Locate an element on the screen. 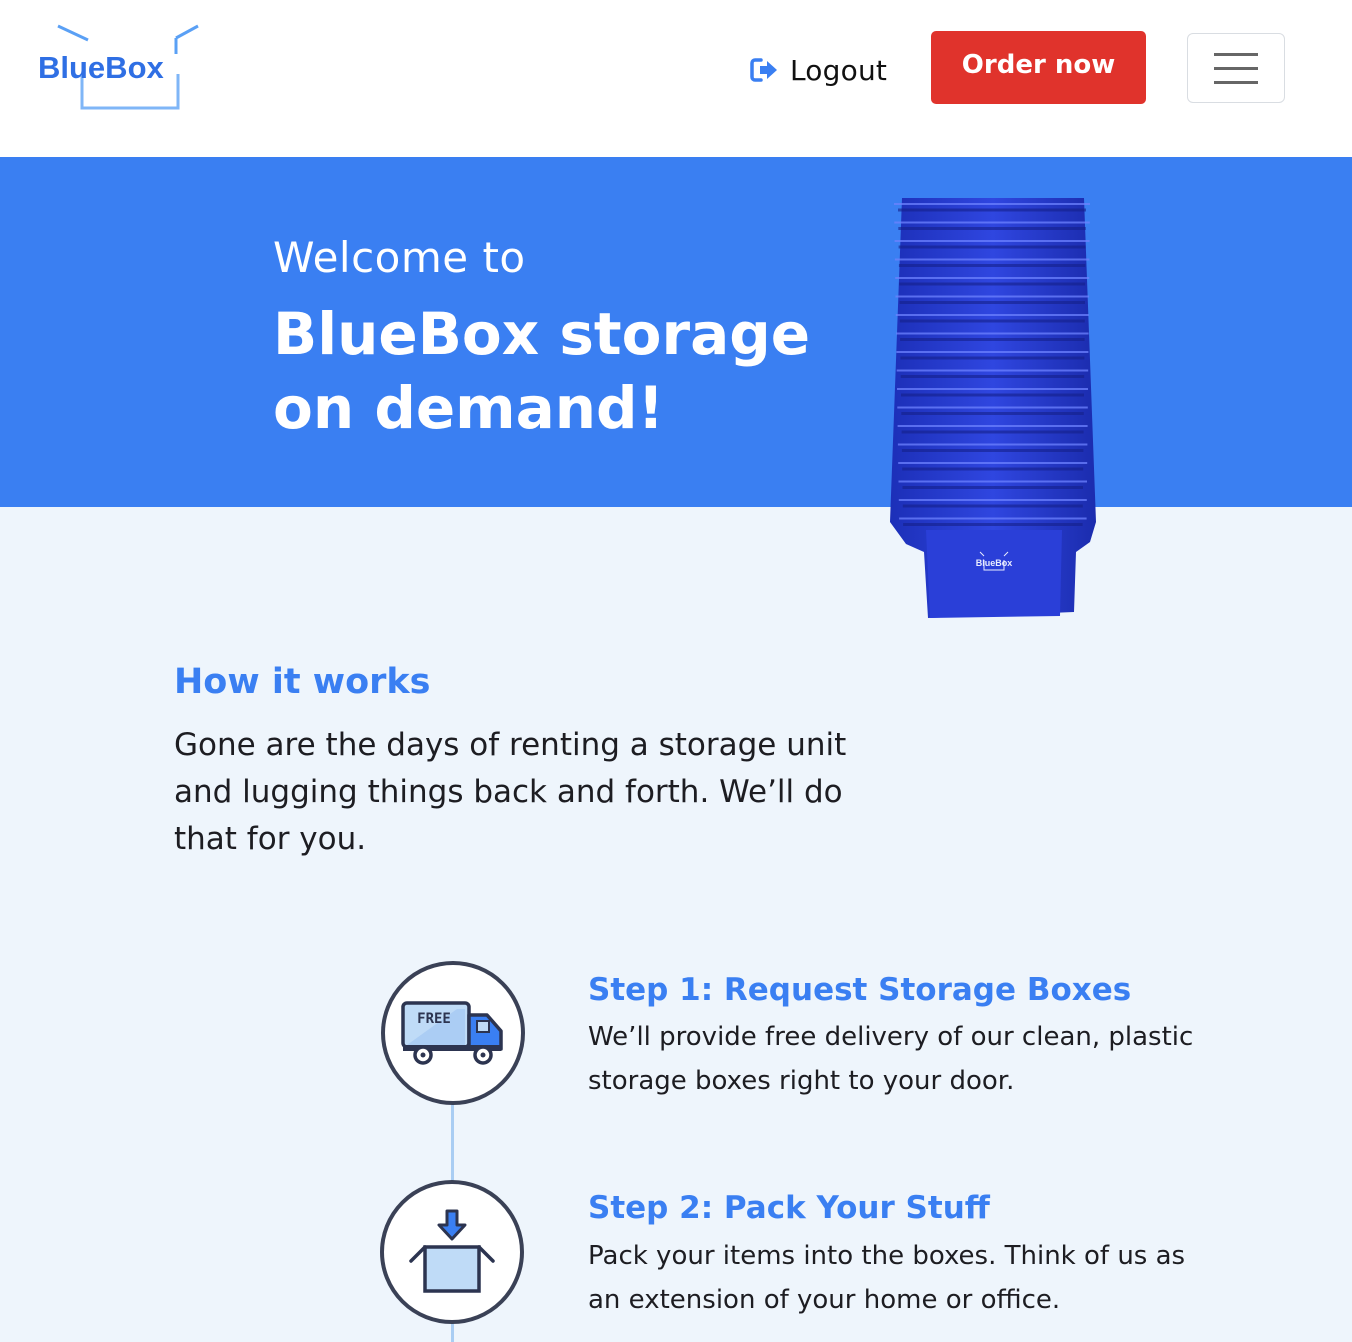 The height and width of the screenshot is (1342, 1352). site-header: BlueBox Logout Order now is located at coordinates (676, 78).